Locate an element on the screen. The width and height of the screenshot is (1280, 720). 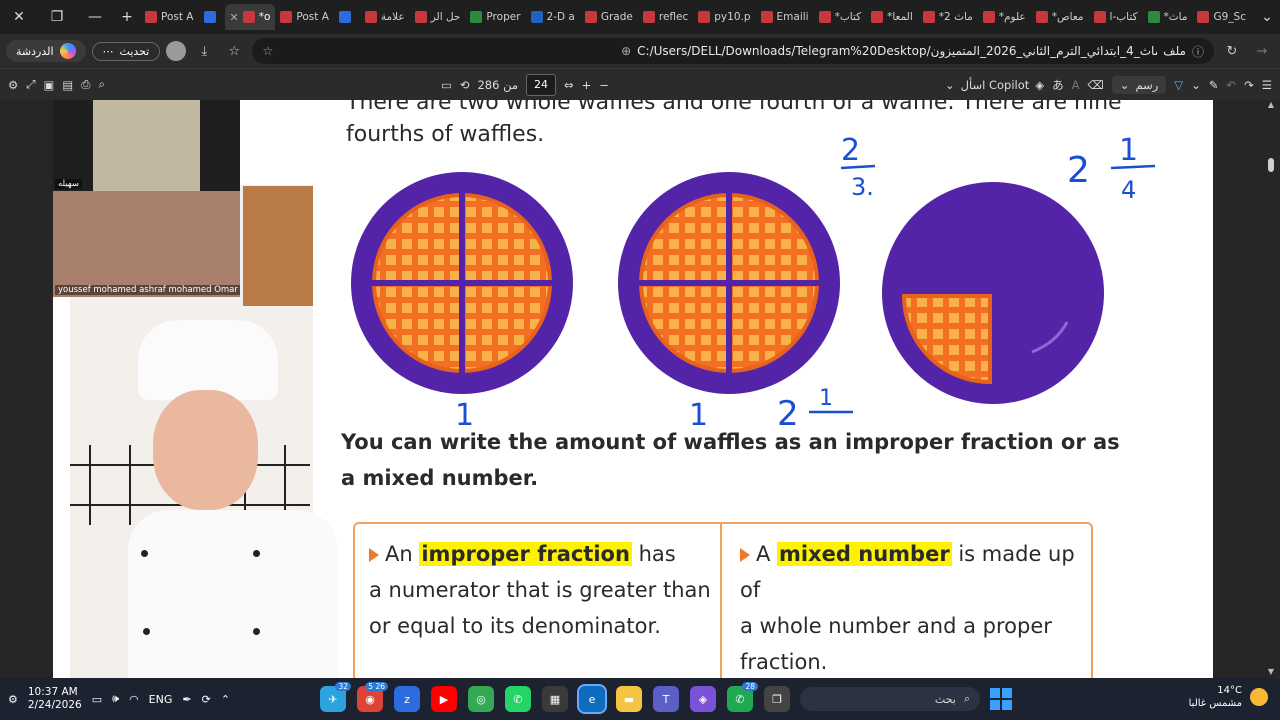
language-indicator: ENG is located at coordinates (161, 699).